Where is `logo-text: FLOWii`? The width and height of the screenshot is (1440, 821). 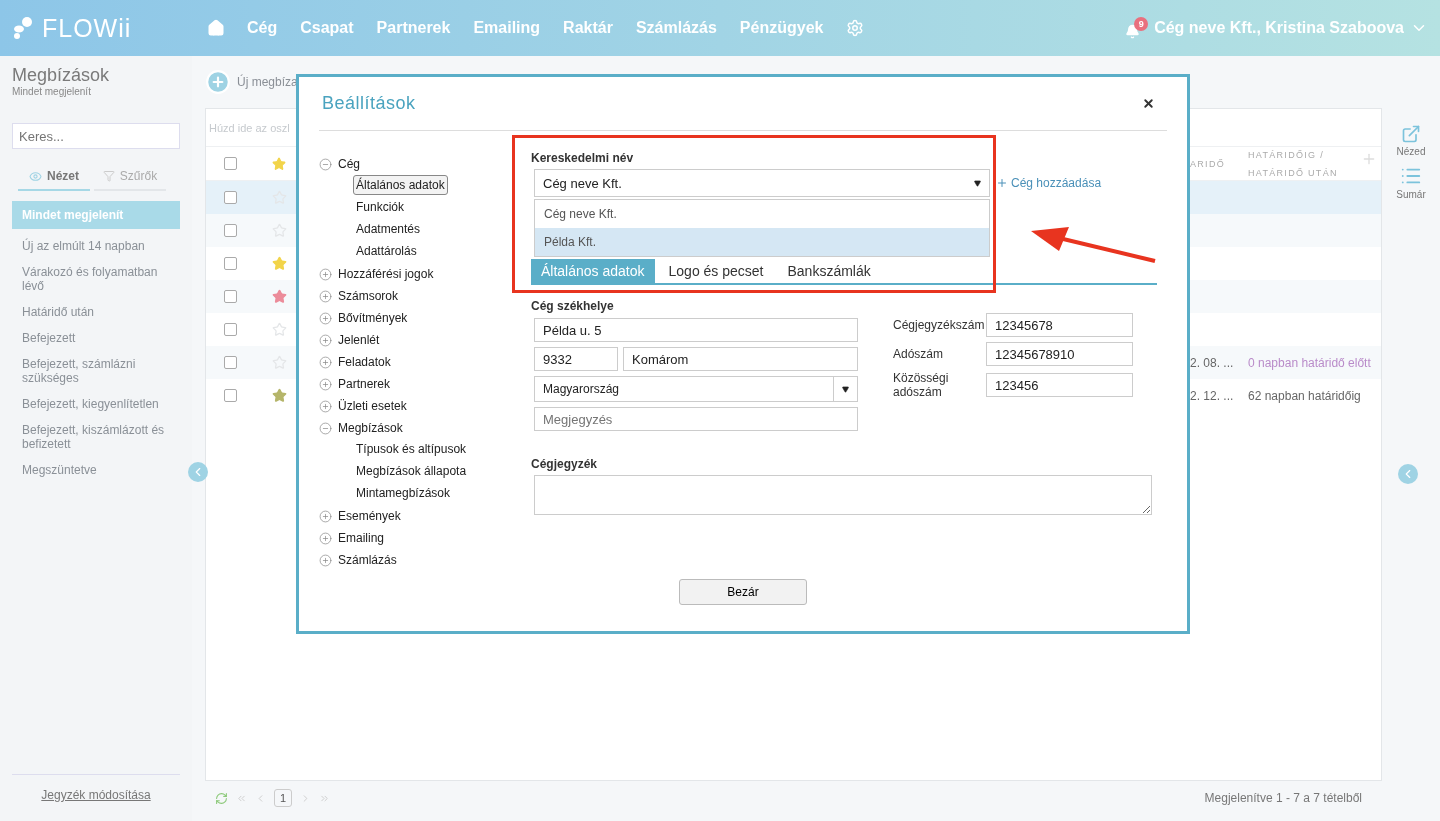
logo-text: FLOWii is located at coordinates (87, 28).